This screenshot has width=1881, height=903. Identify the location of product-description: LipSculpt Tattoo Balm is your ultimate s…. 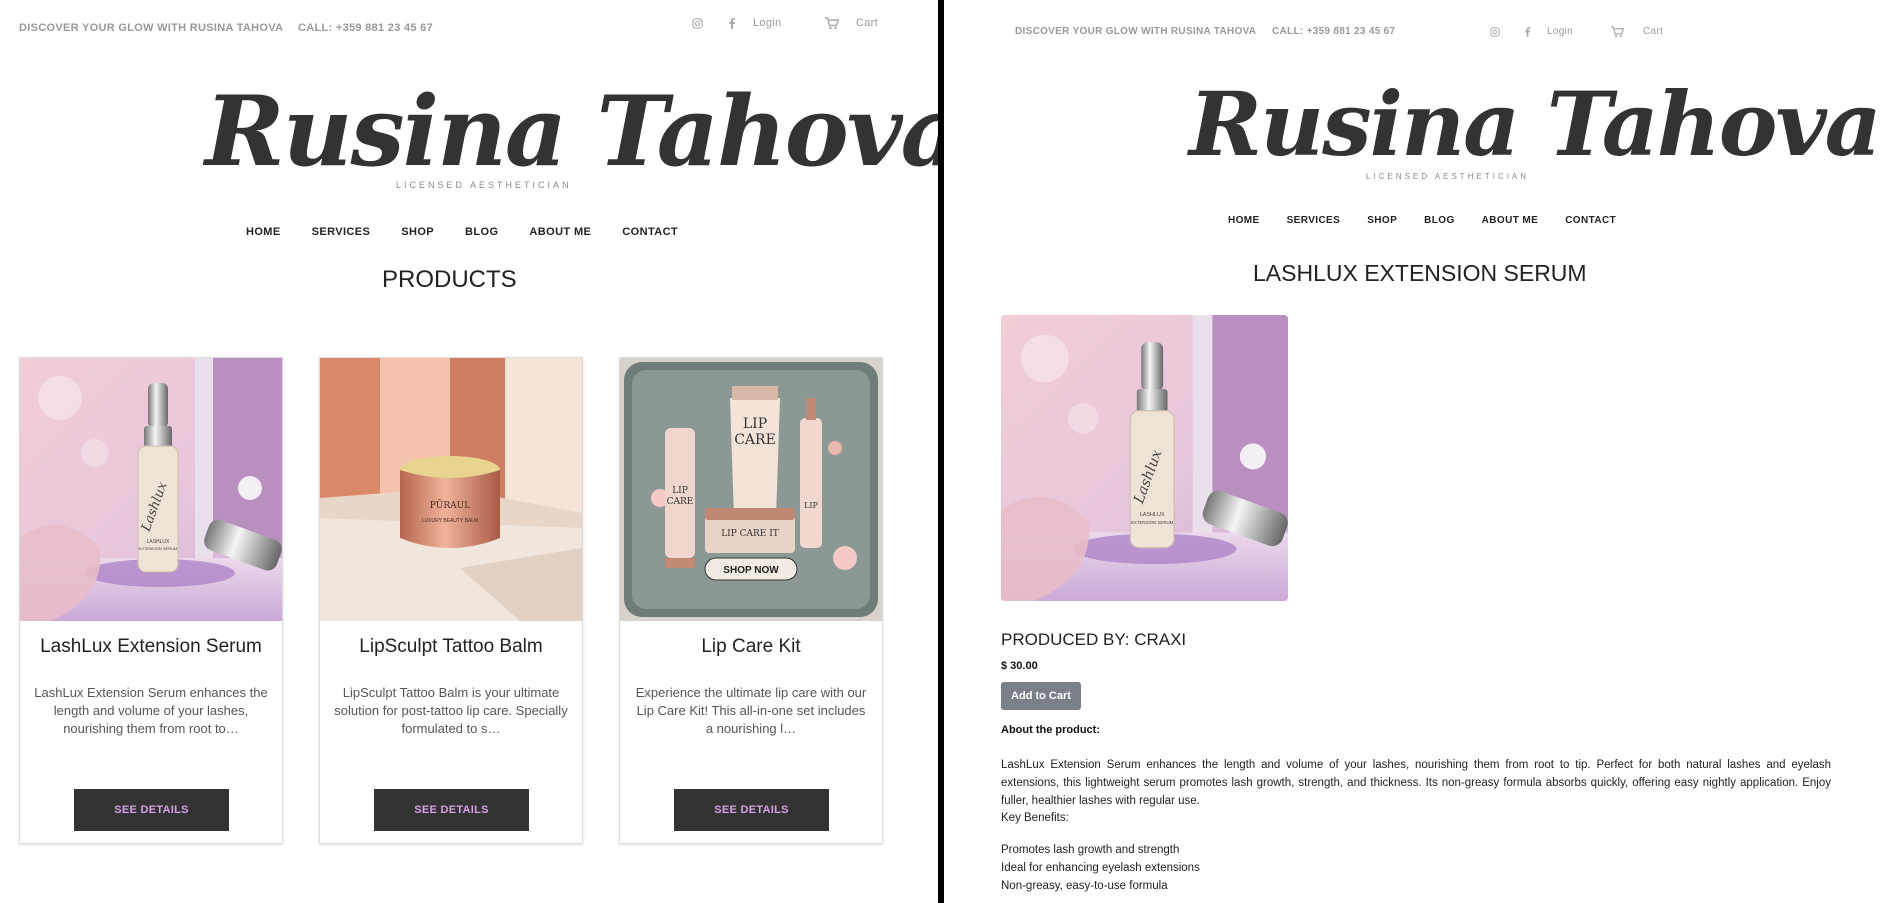
(451, 710).